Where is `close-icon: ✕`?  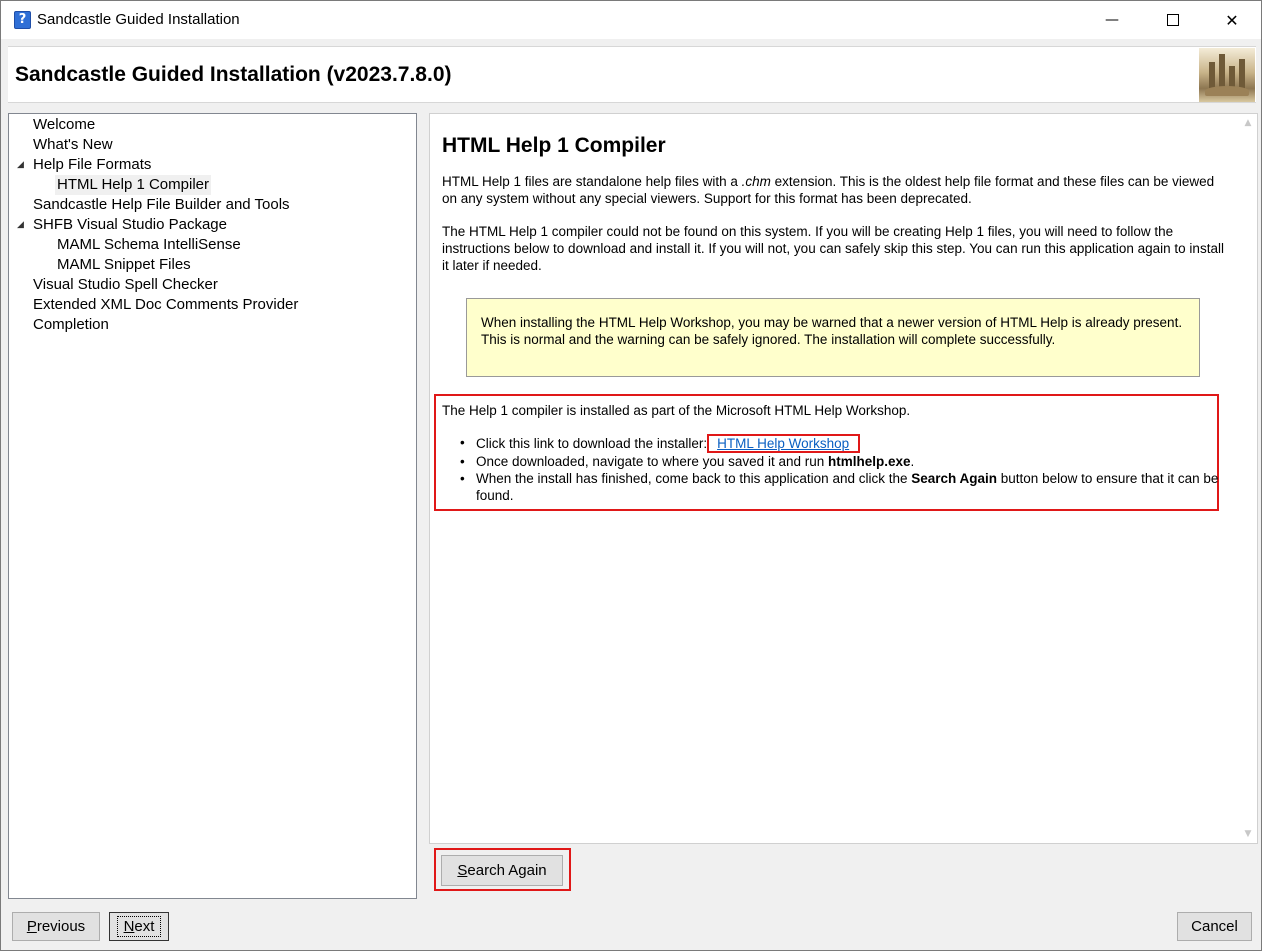
close-icon: ✕ is located at coordinates (1232, 20).